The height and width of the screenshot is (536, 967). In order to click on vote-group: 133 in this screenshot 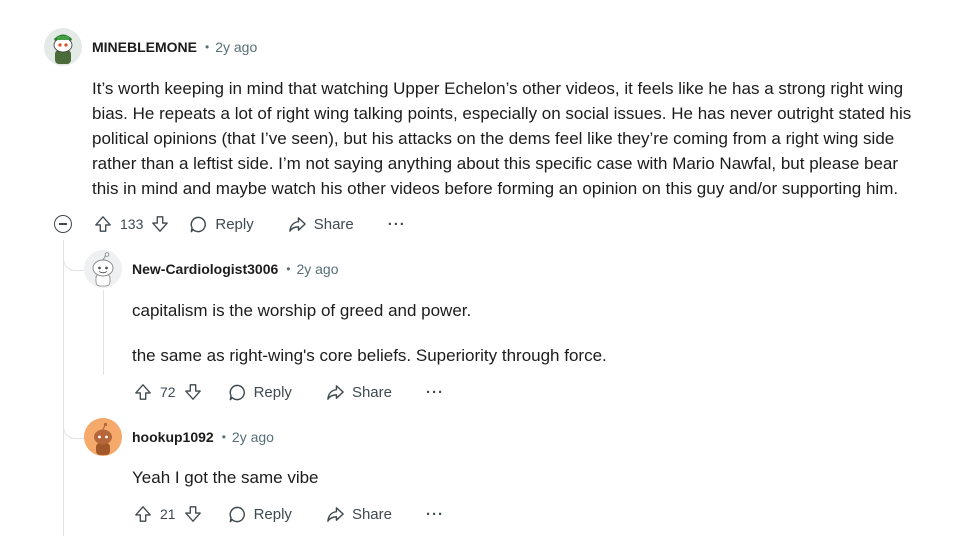, I will do `click(131, 224)`.